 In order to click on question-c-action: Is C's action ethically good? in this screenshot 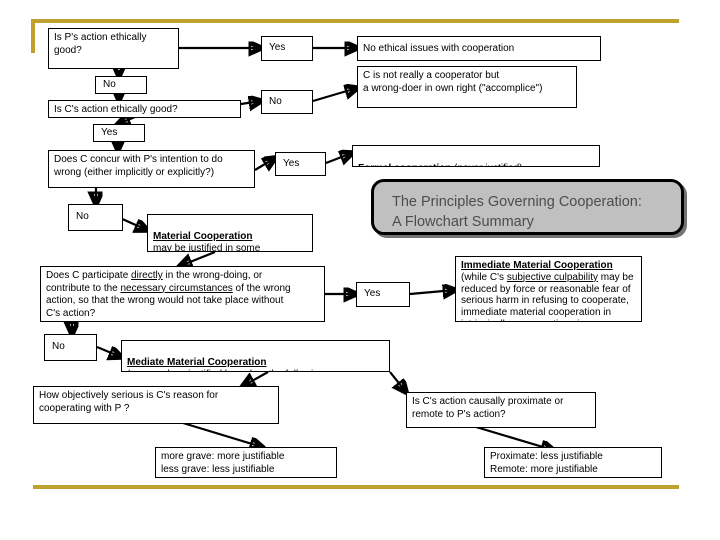, I will do `click(144, 109)`.